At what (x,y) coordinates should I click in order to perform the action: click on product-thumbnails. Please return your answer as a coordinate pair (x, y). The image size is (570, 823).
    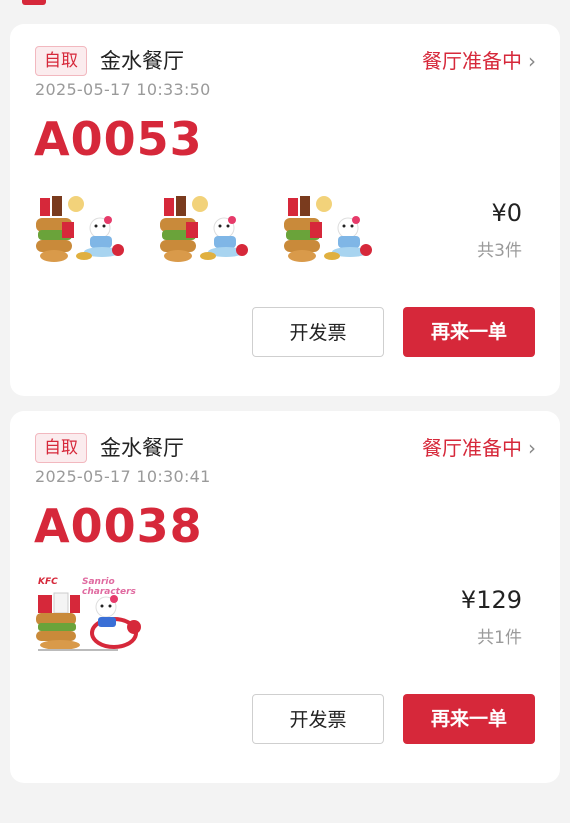
    Looking at the image, I should click on (208, 228).